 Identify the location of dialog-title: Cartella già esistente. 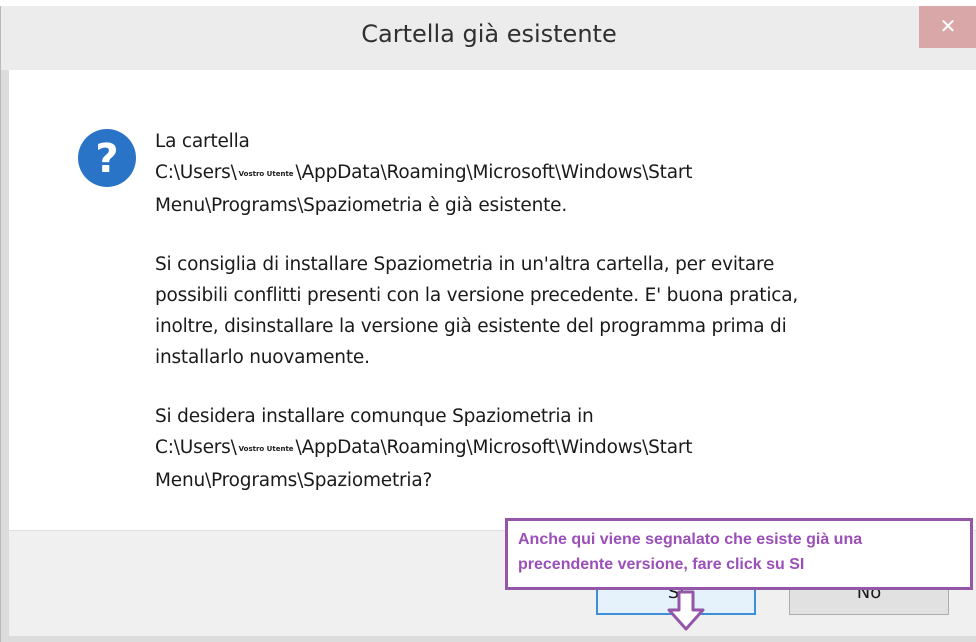
(489, 34).